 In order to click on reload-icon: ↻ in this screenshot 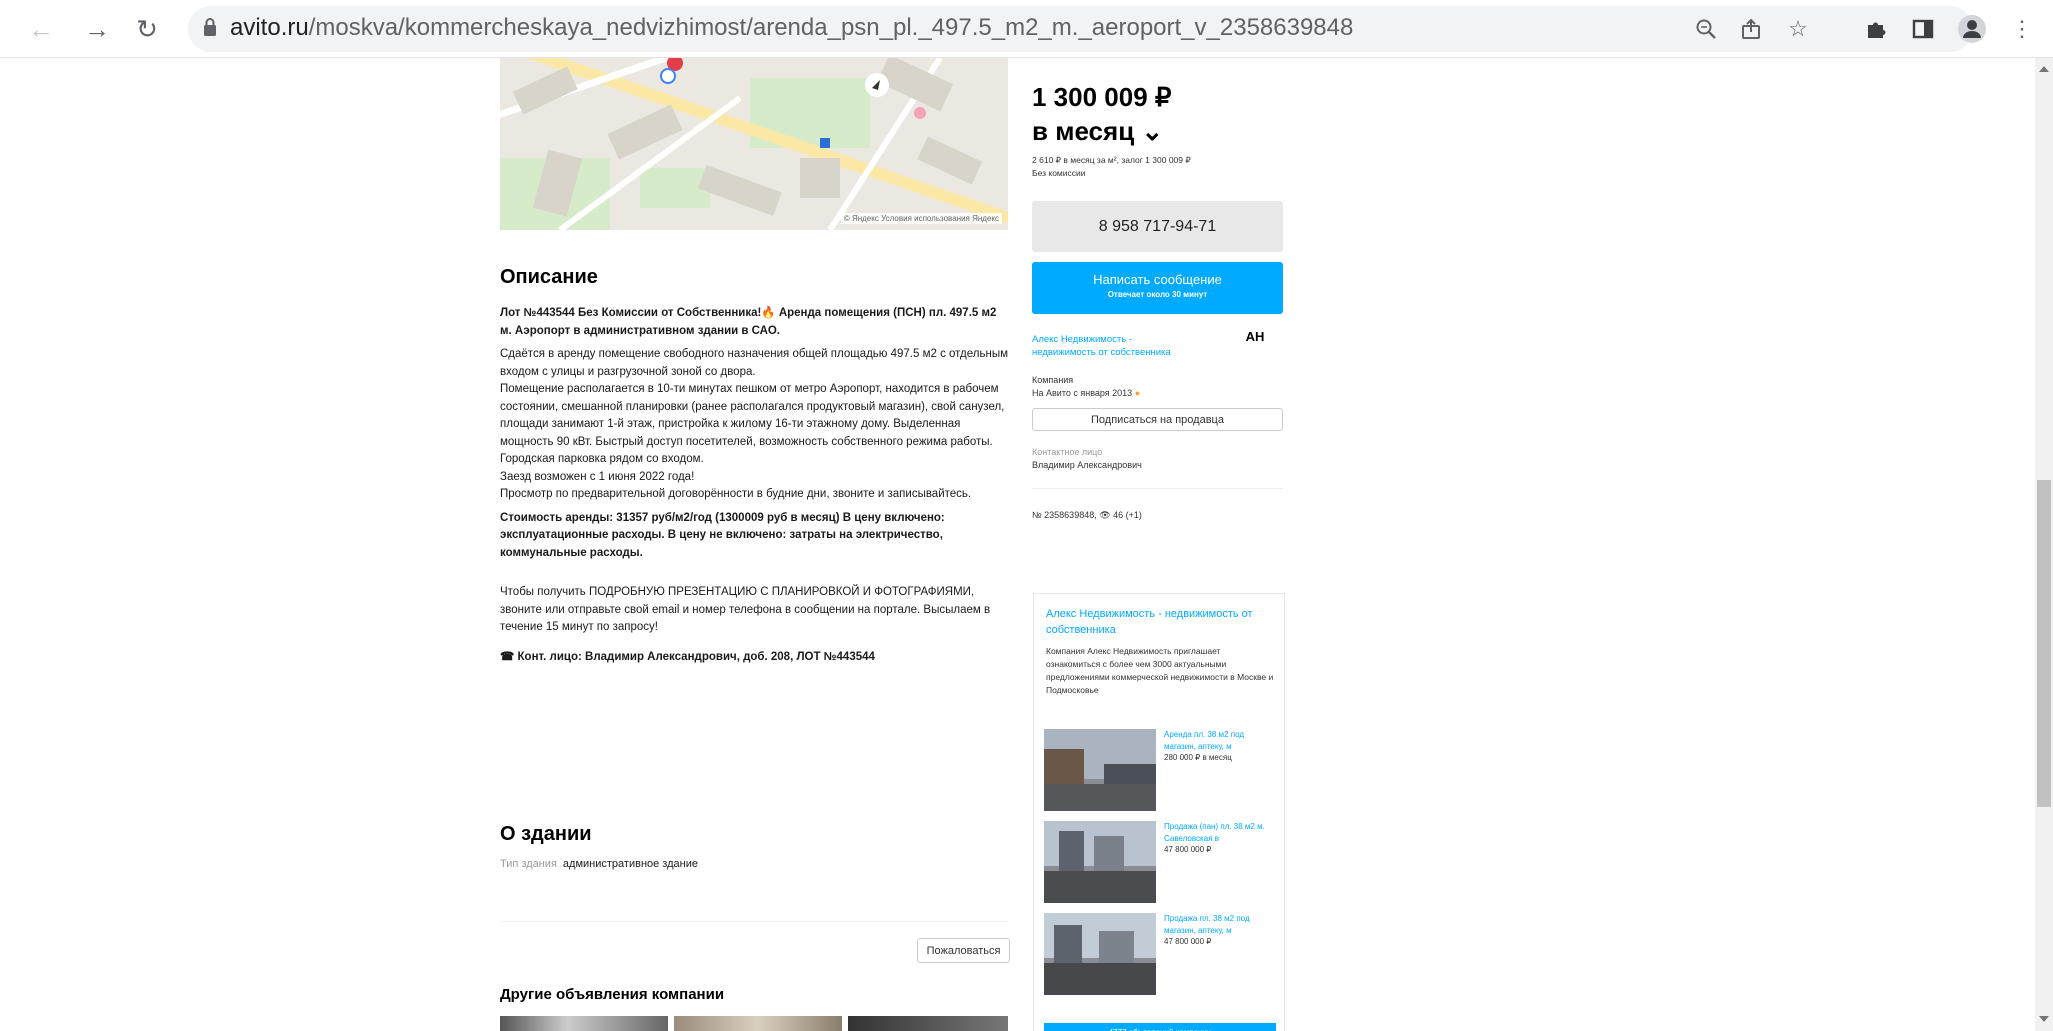, I will do `click(147, 29)`.